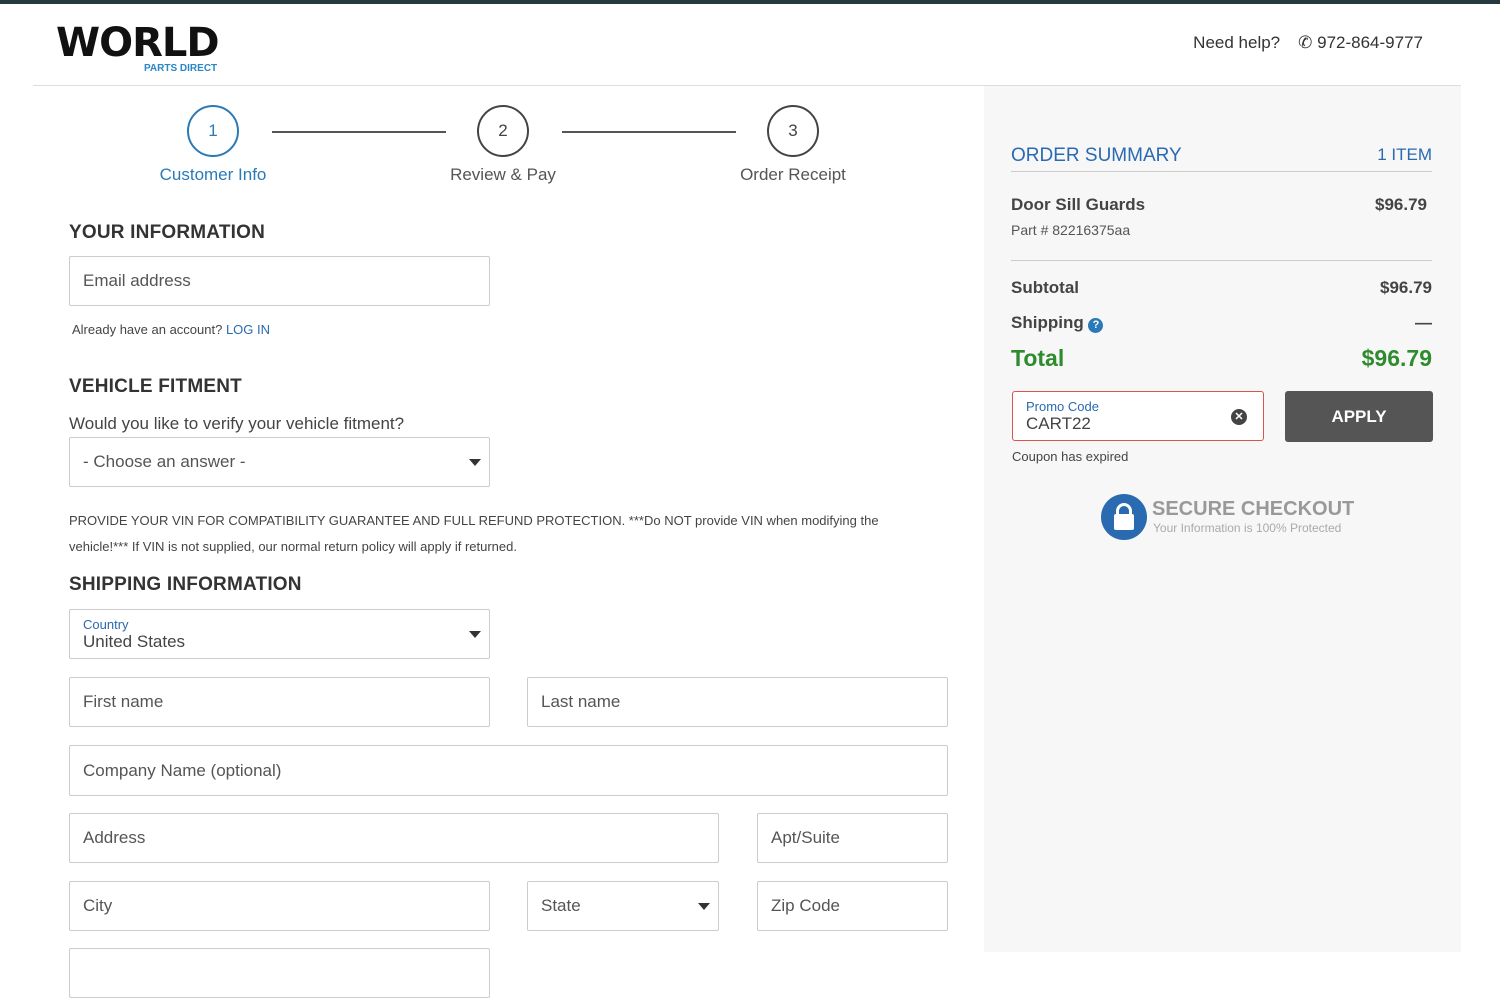  Describe the element at coordinates (852, 838) in the screenshot. I see `apt-input: Apt/Suite` at that location.